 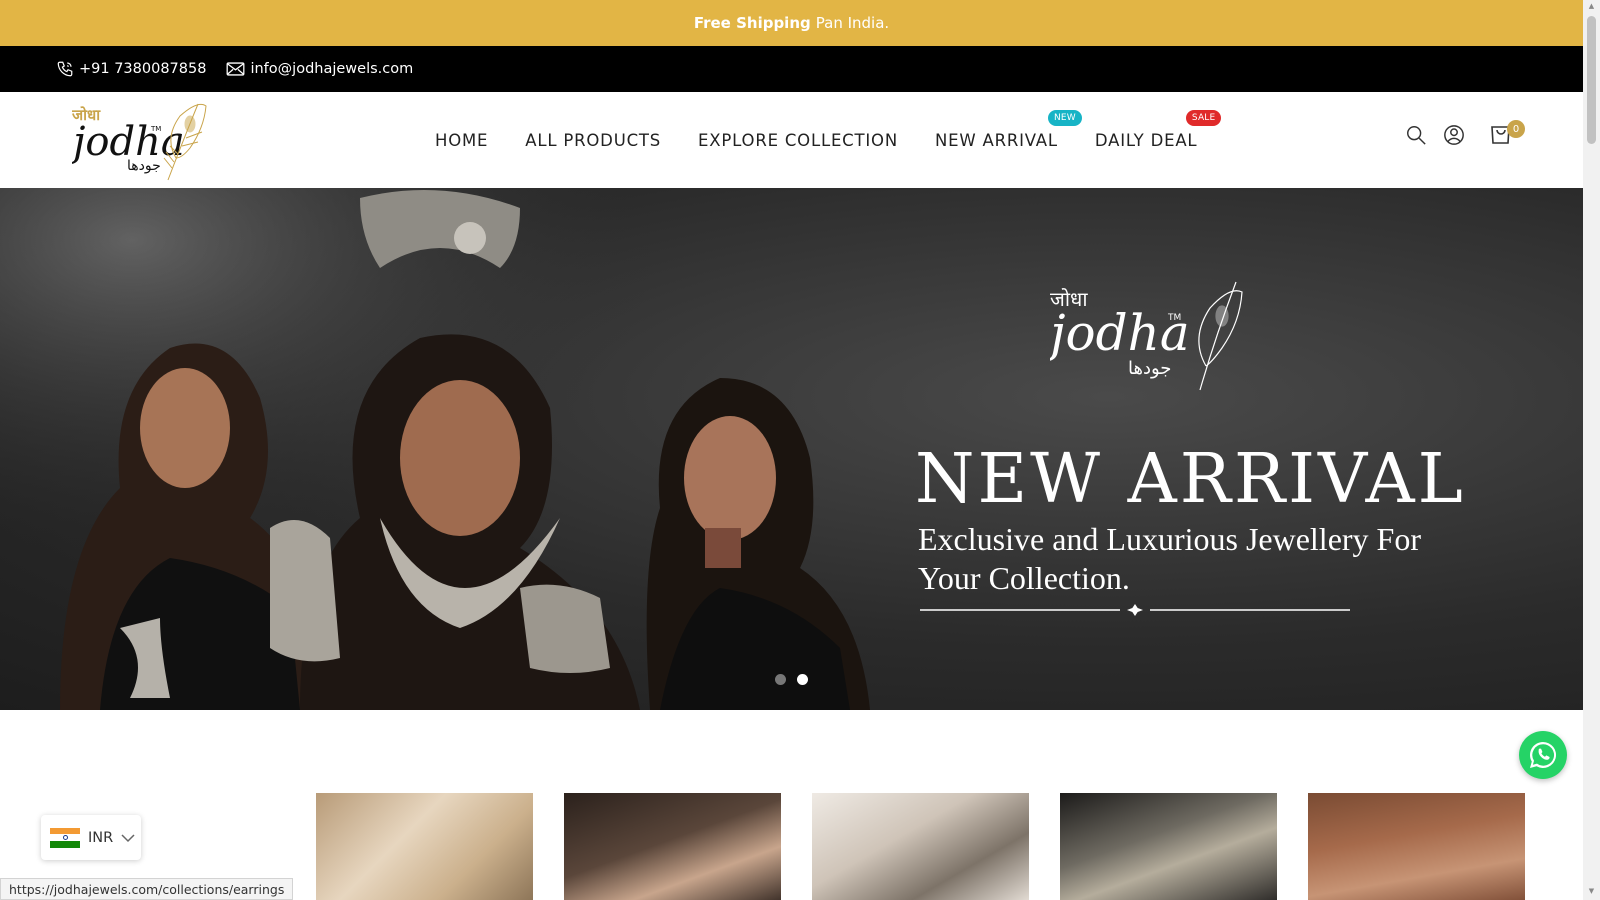 I want to click on account-button, so click(x=1454, y=137).